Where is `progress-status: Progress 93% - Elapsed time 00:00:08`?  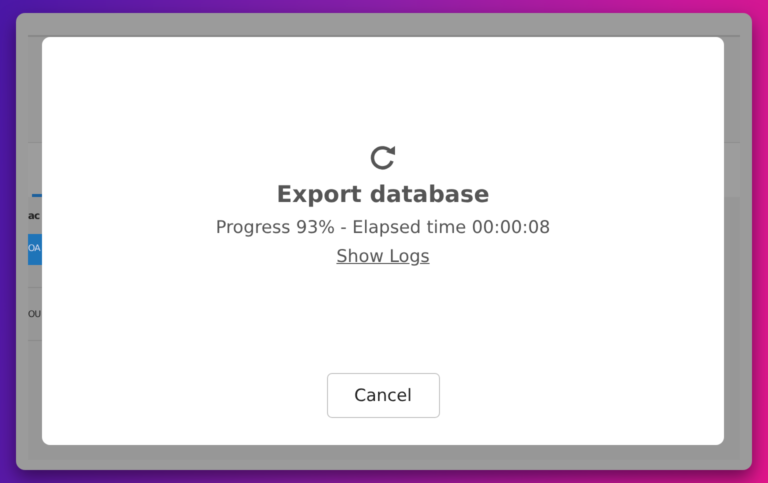
progress-status: Progress 93% - Elapsed time 00:00:08 is located at coordinates (383, 228).